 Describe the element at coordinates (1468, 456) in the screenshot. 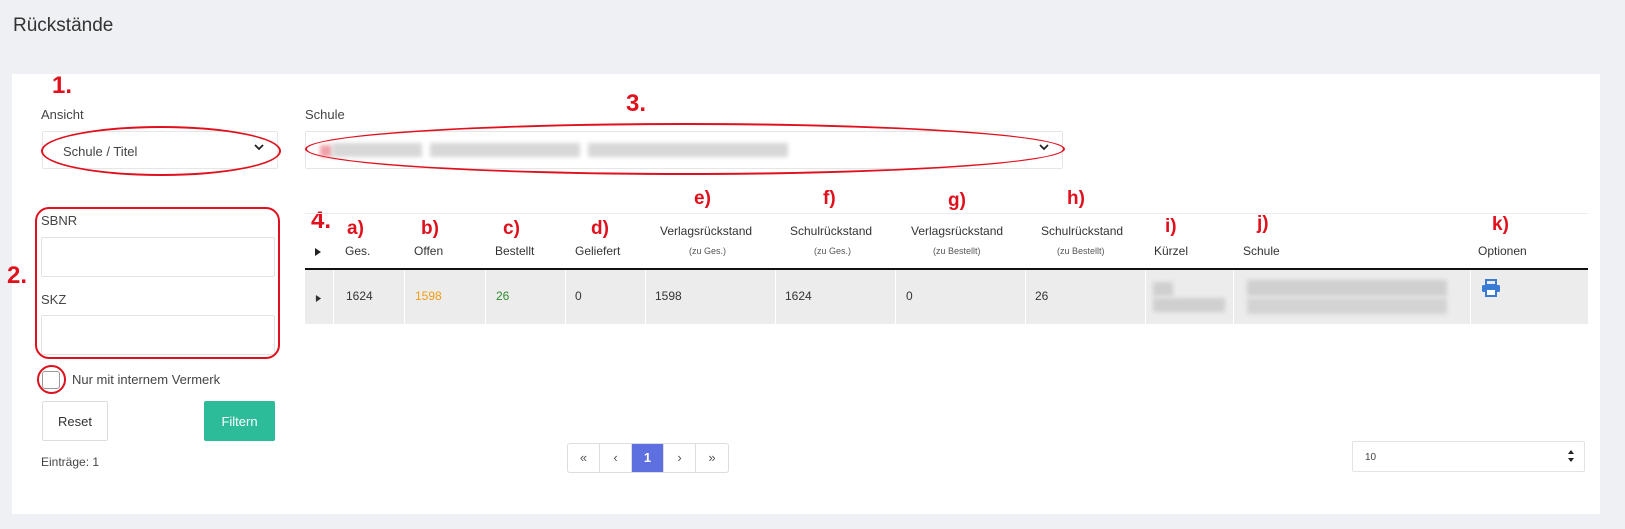

I see `per-page-select: 10` at that location.